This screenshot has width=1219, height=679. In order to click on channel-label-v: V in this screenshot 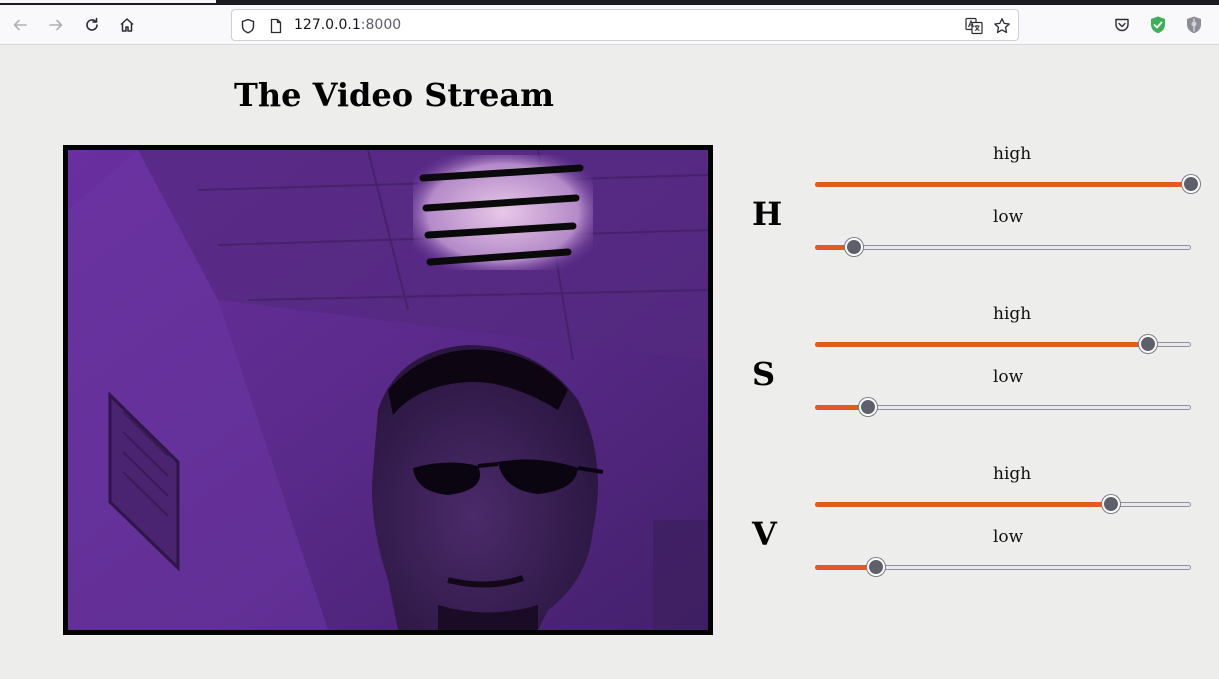, I will do `click(764, 534)`.